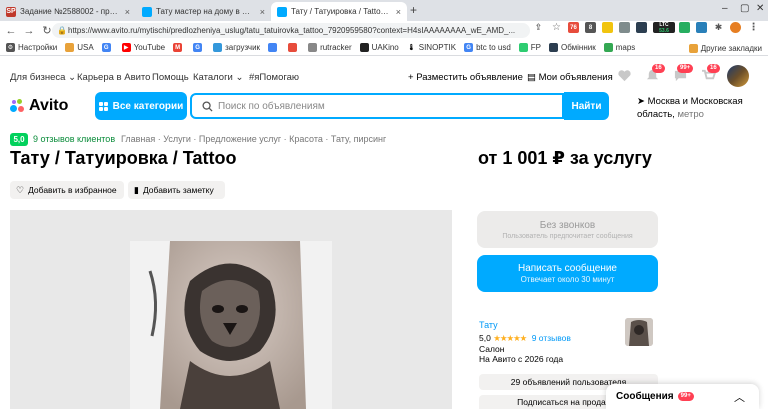 The image size is (768, 409). I want to click on bookmark-fp: FP, so click(529, 47).